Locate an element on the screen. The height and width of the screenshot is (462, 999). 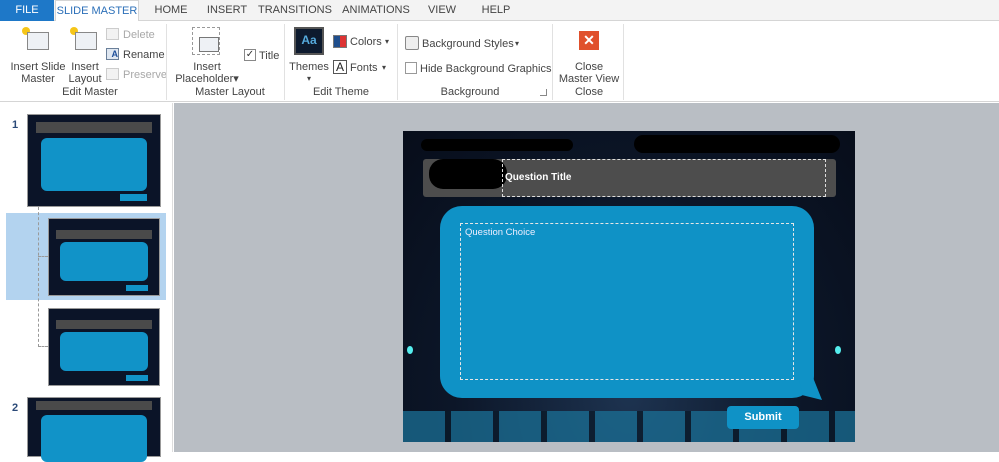
fonts-icon: A is located at coordinates (340, 67).